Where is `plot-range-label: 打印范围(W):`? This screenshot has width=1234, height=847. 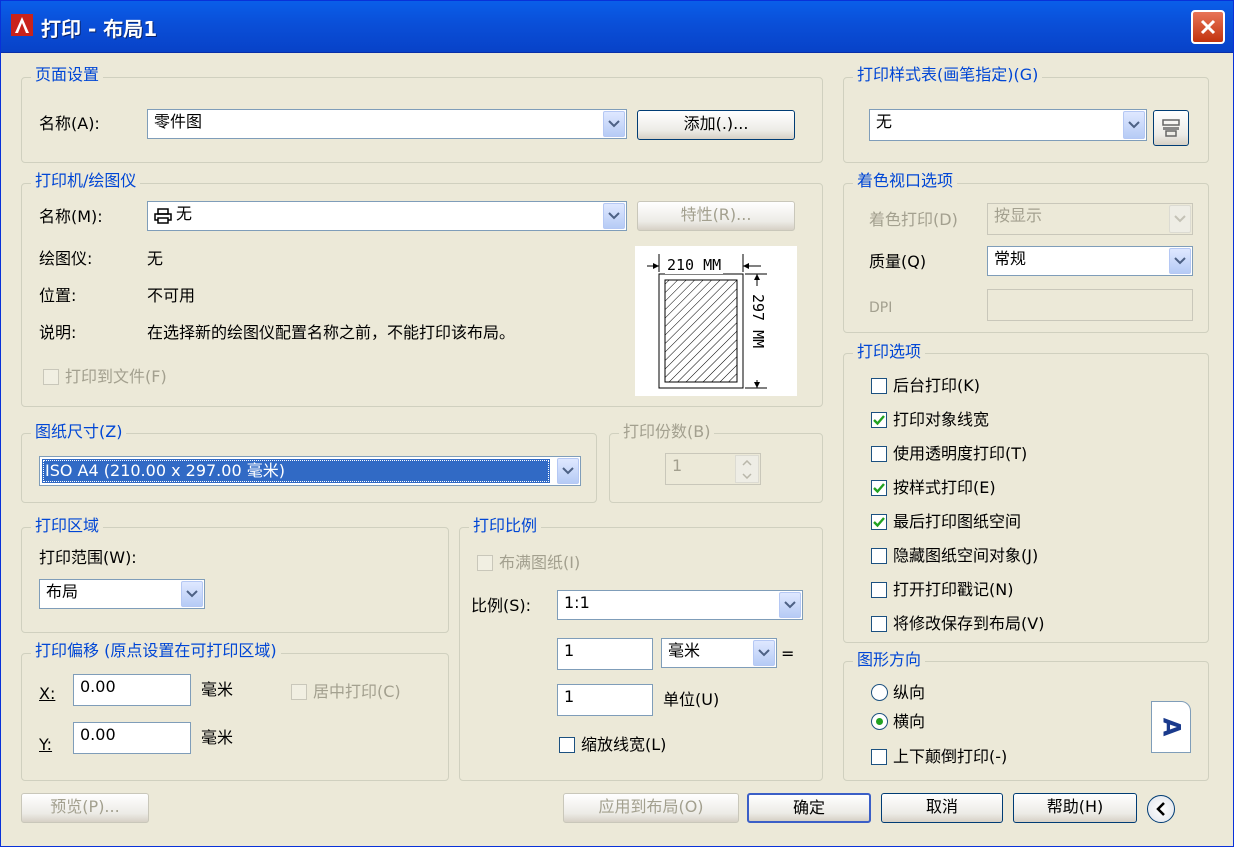
plot-range-label: 打印范围(W): is located at coordinates (88, 557).